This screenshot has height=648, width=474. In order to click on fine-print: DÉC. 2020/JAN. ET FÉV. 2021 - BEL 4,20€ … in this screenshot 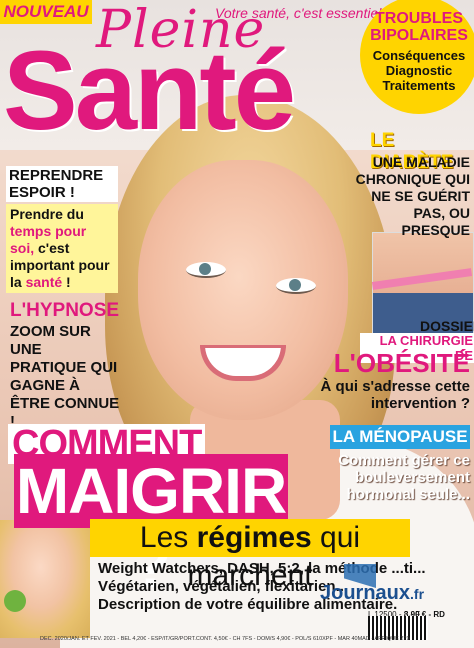, I will do `click(225, 639)`.